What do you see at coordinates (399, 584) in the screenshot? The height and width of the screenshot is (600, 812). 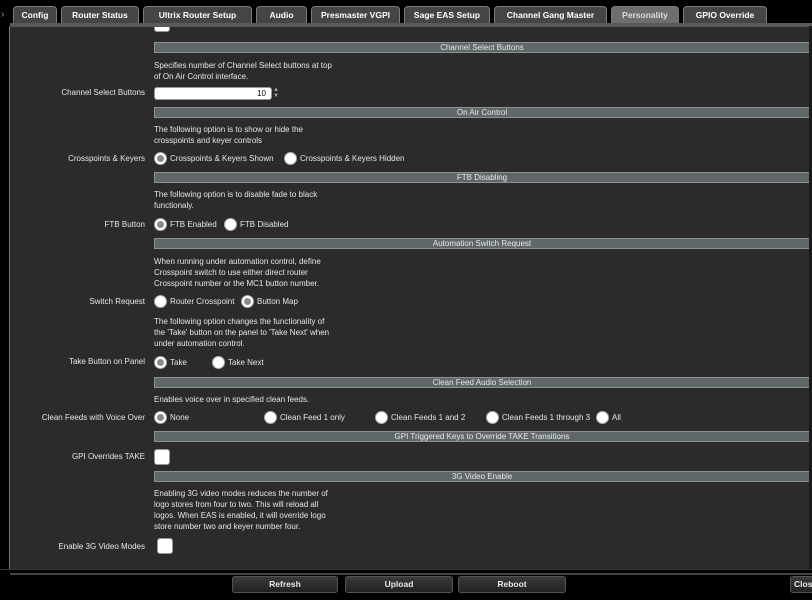 I see `upload-button: Upload` at bounding box center [399, 584].